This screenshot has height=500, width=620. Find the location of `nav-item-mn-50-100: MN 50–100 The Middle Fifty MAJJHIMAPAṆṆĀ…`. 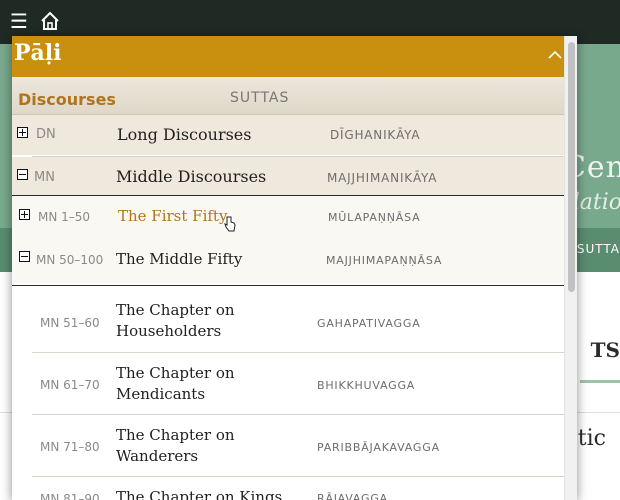

nav-item-mn-50-100: MN 50–100 The Middle Fifty MAJJHIMAPAṆṆĀ… is located at coordinates (288, 261).